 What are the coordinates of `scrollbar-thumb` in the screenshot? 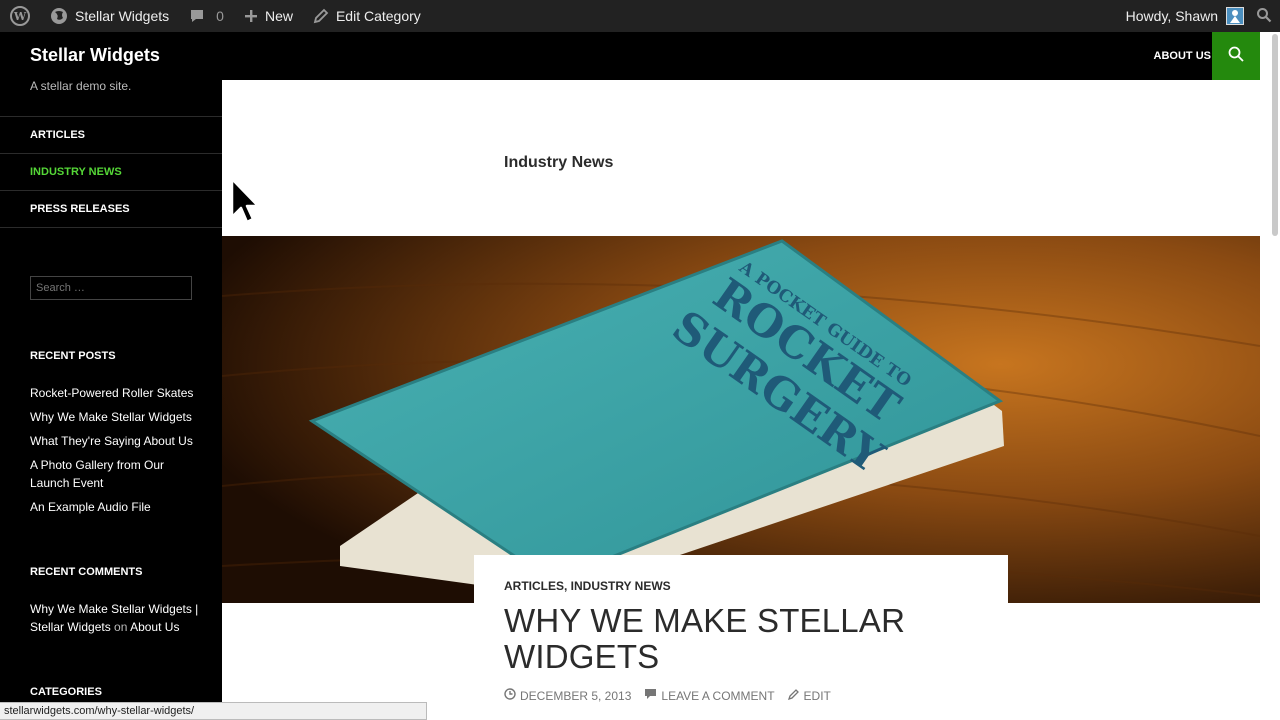 It's located at (1275, 135).